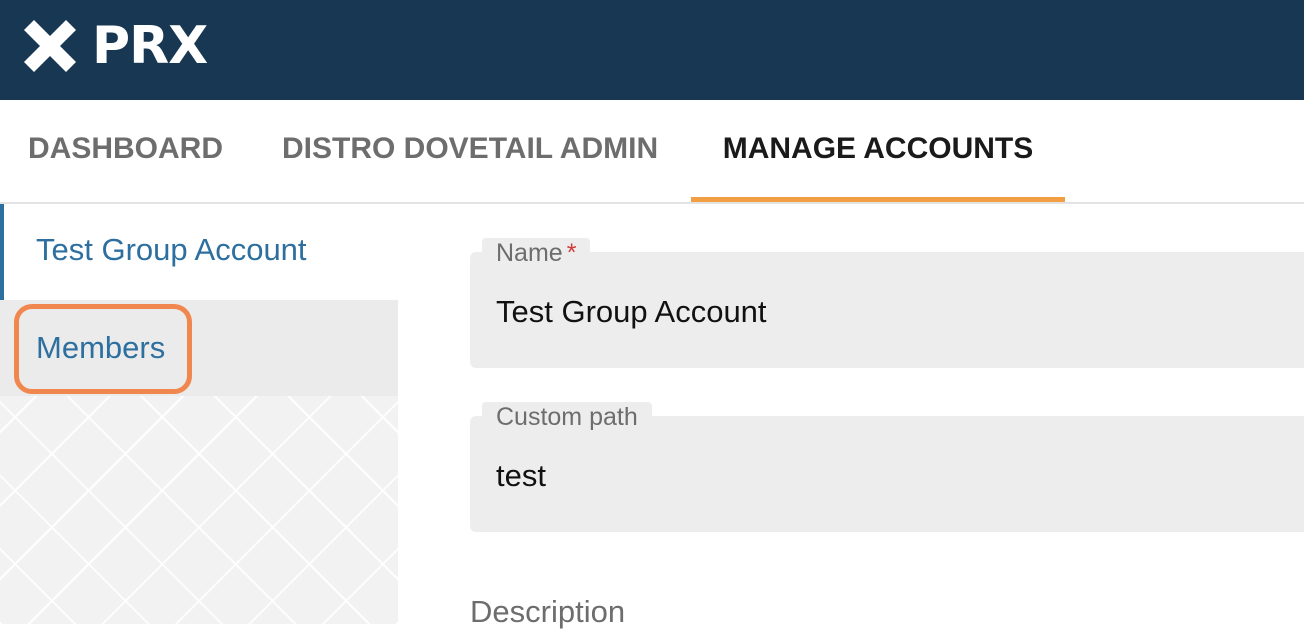  I want to click on name-field: Name * Test Group Account, so click(887, 303).